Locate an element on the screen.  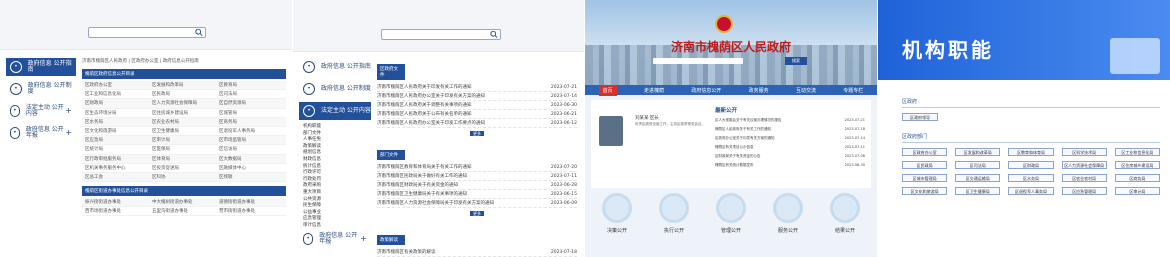
sub-nav-item: 重大项目 is located at coordinates (335, 193).